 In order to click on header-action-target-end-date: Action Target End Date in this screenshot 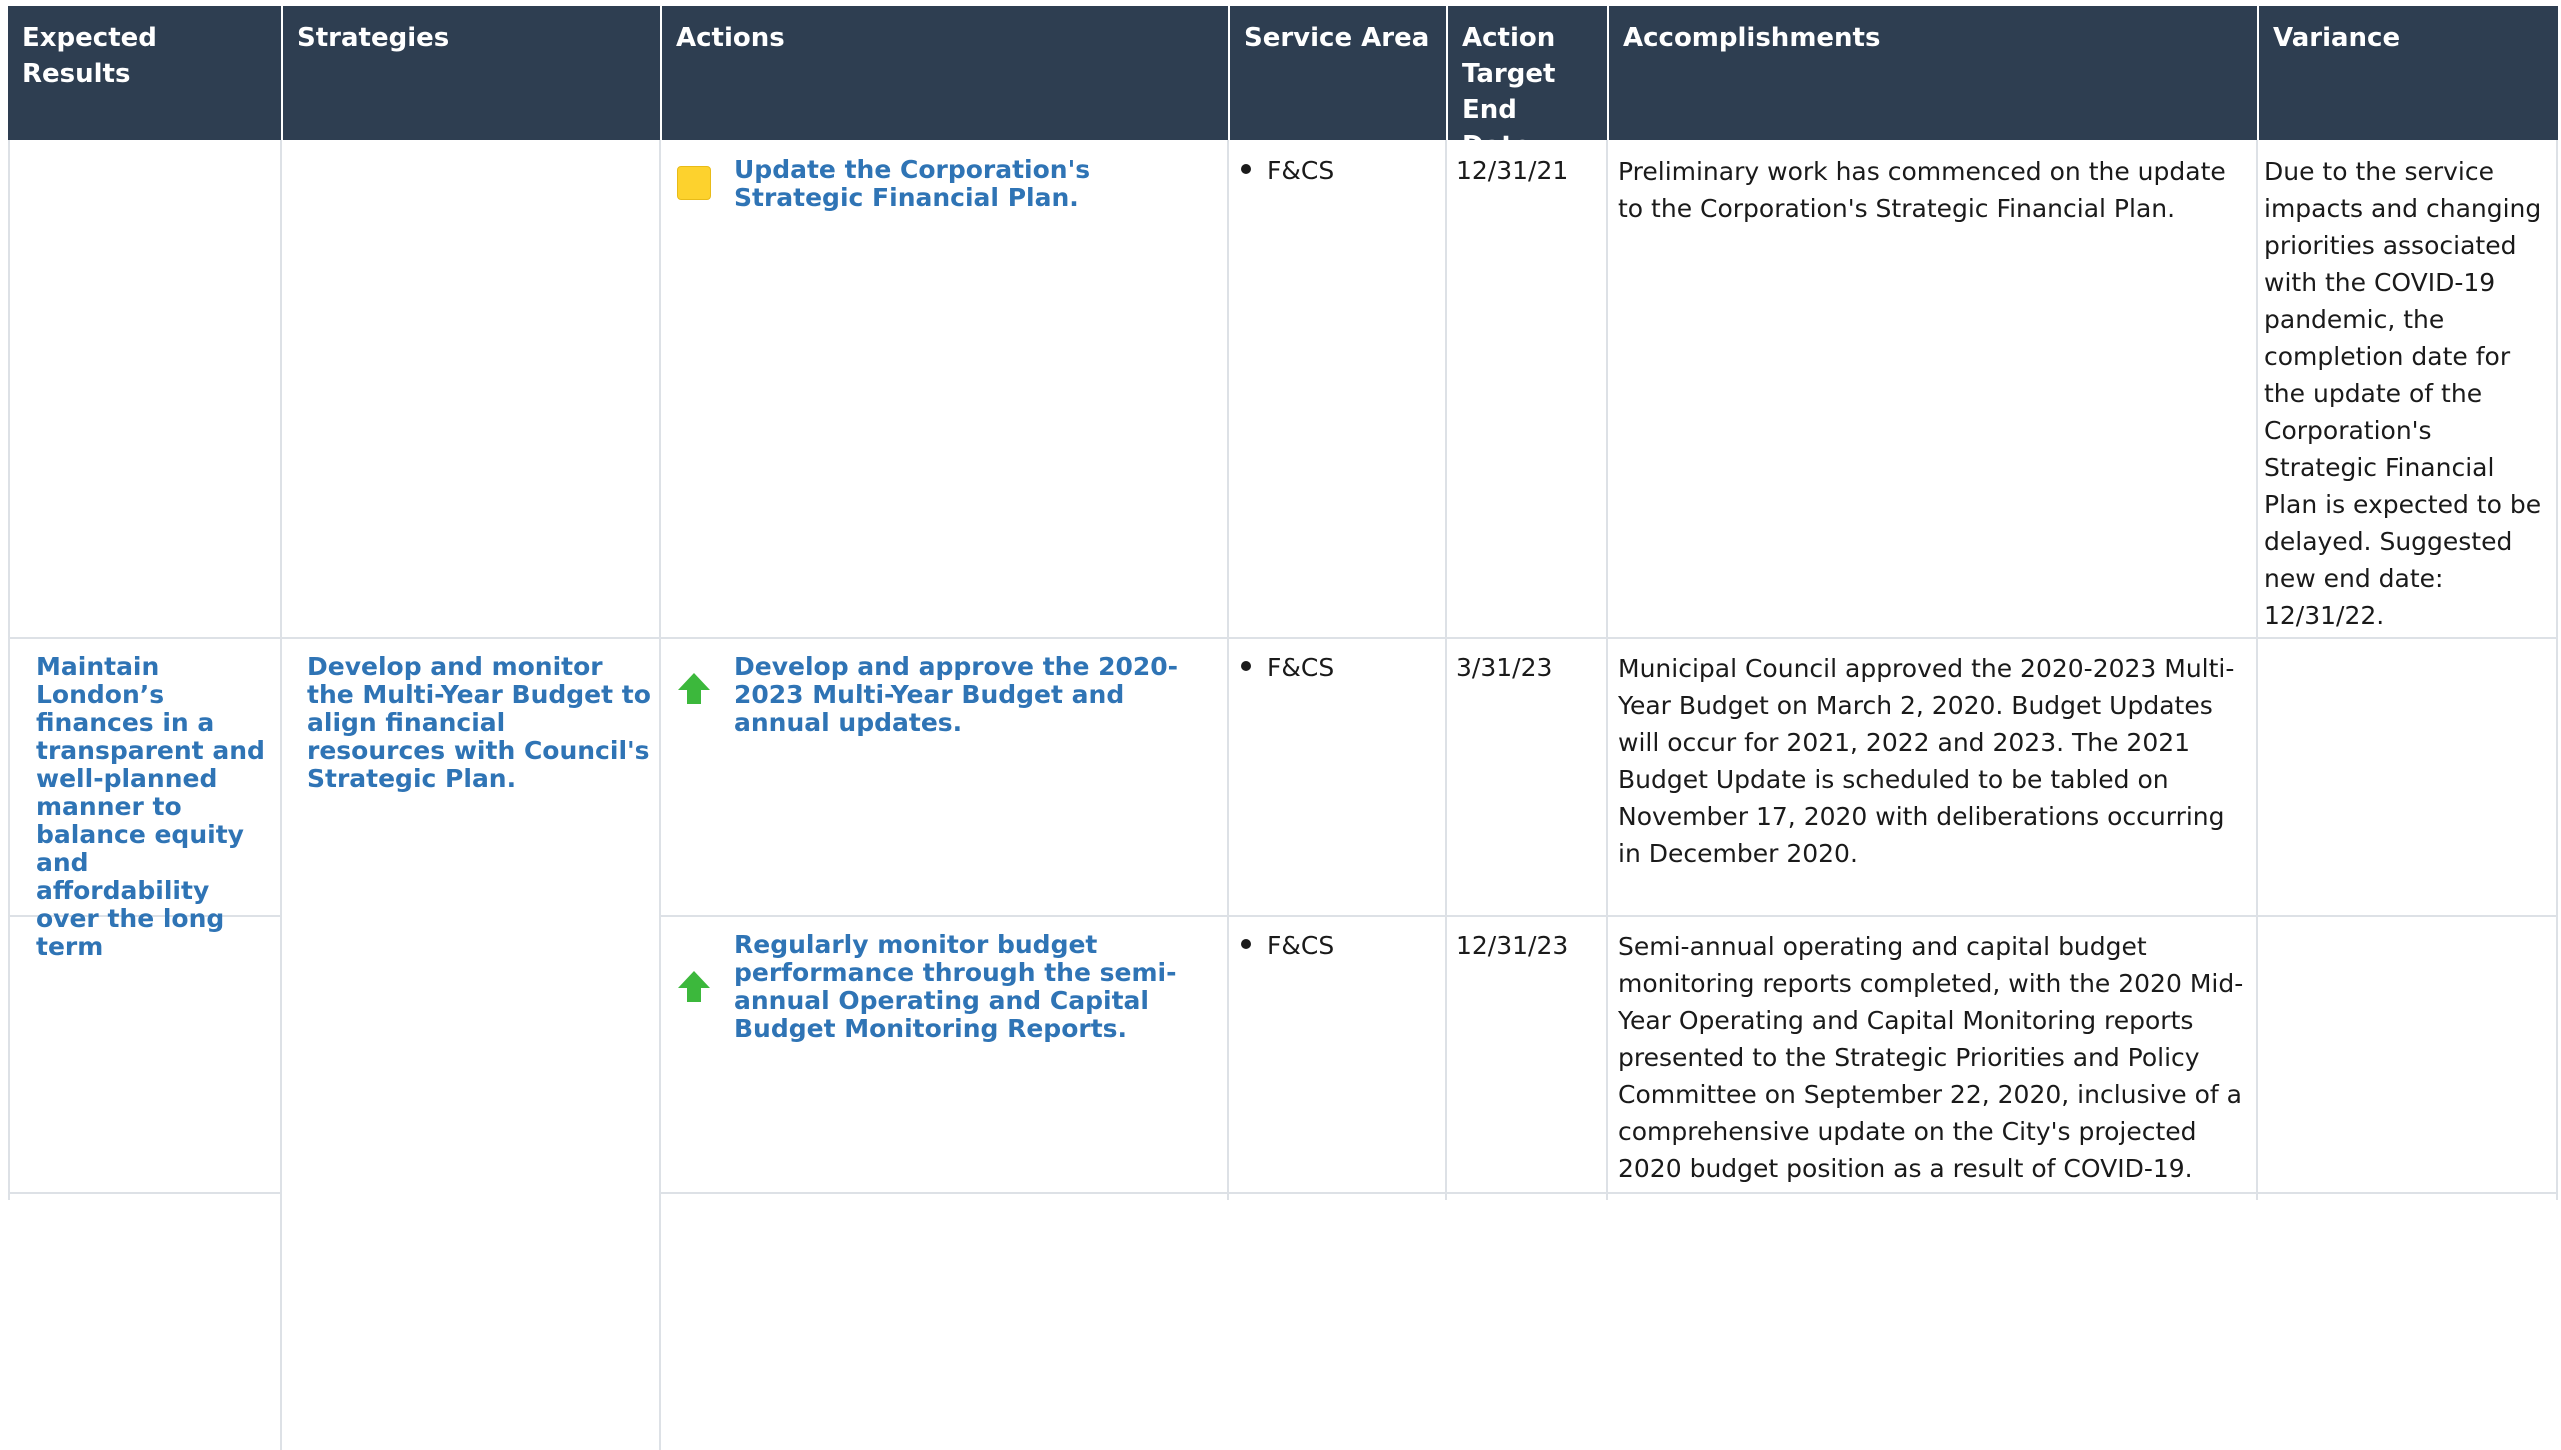, I will do `click(1526, 83)`.